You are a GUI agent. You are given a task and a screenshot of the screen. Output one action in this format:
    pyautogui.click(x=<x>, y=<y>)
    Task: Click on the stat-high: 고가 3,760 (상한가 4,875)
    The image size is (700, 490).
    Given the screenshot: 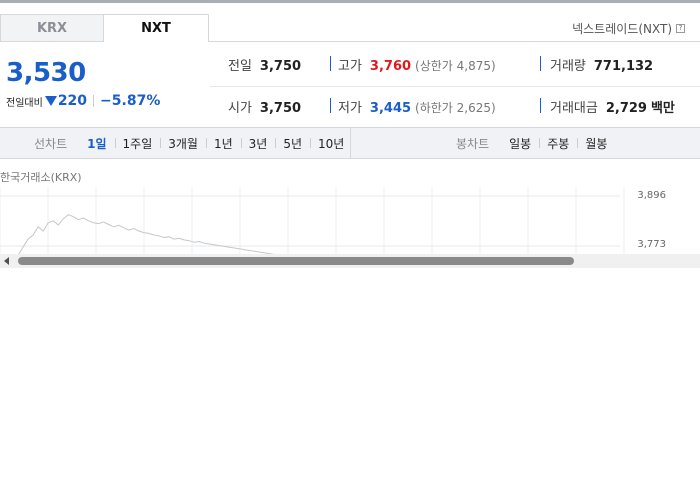 What is the action you would take?
    pyautogui.click(x=417, y=64)
    